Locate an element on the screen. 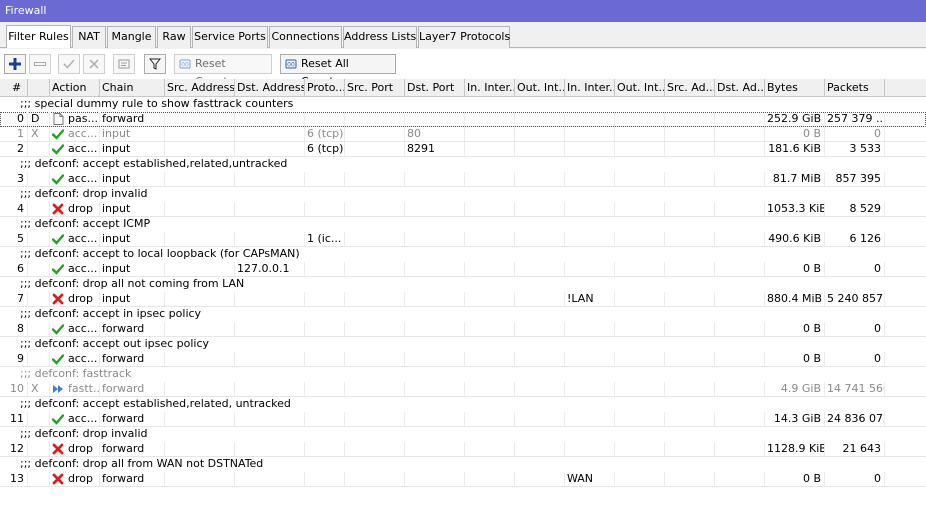 Image resolution: width=926 pixels, height=519 pixels. rule-row: 2 acc... input 6 (tcp) 8291 181.6 KiB 3 533 is located at coordinates (463, 149).